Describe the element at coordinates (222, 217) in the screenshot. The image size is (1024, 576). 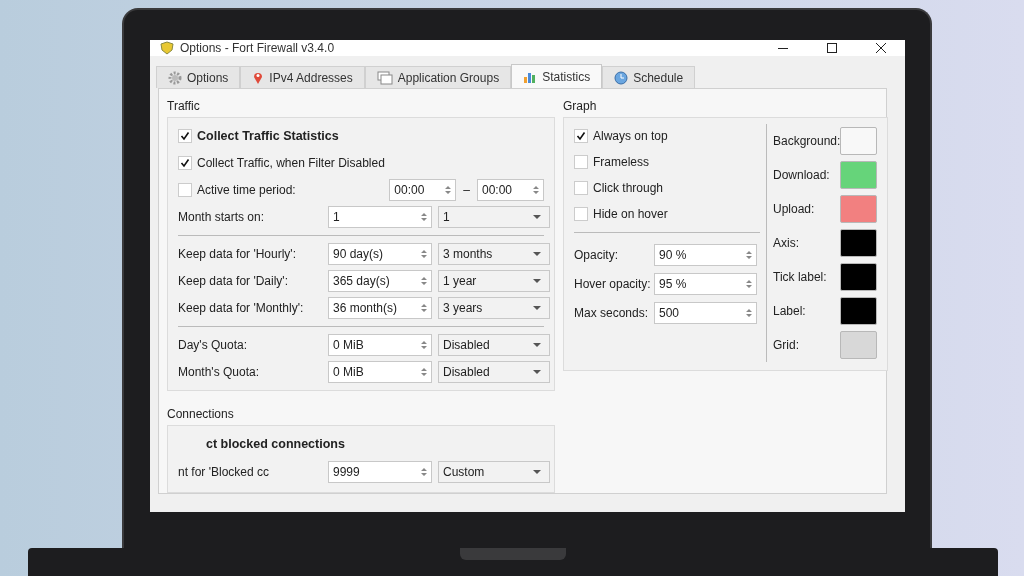
I see `field-label: Month starts on:` at that location.